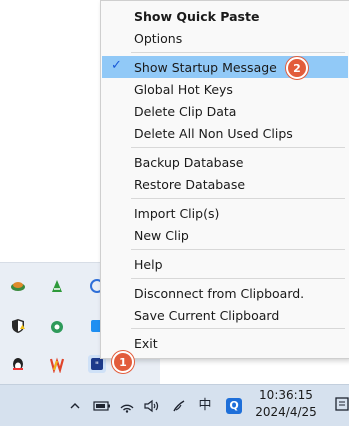 The width and height of the screenshot is (349, 426). I want to click on menu-item-label: Global Hot Keys, so click(183, 89).